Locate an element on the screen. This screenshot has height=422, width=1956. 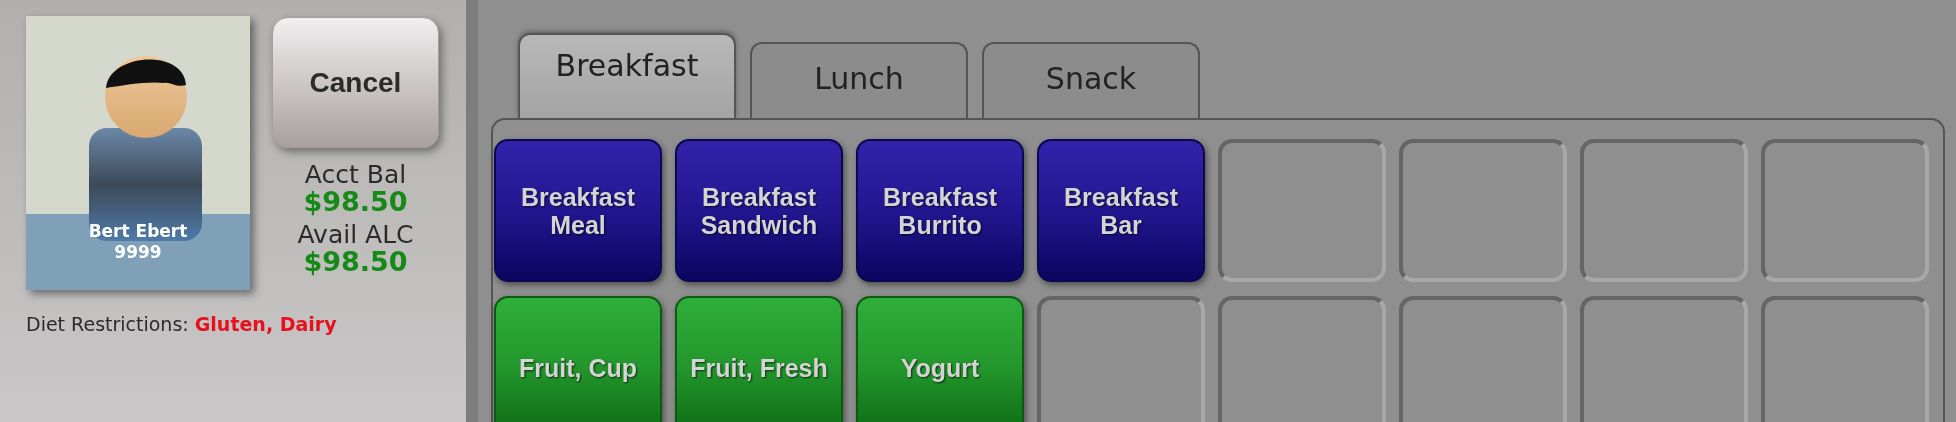
diet-restrictions: Diet Restrictions: Gluten, Dairy is located at coordinates (181, 324).